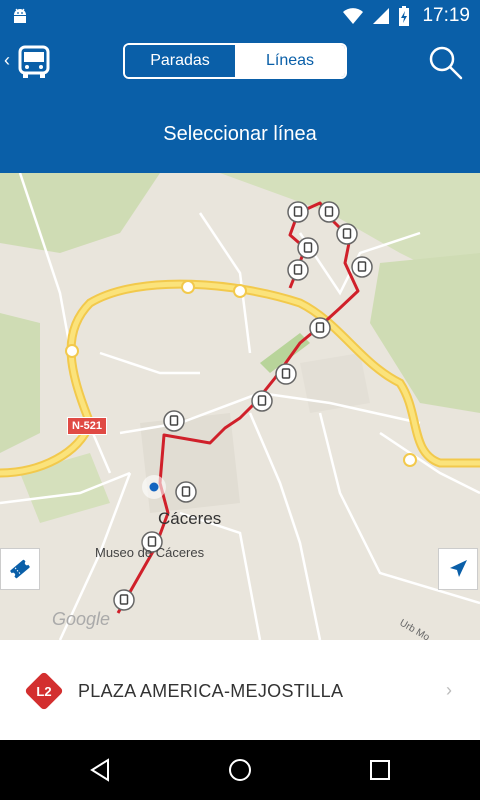 This screenshot has height=800, width=480. What do you see at coordinates (190, 518) in the screenshot?
I see `city-label: Cáceres` at bounding box center [190, 518].